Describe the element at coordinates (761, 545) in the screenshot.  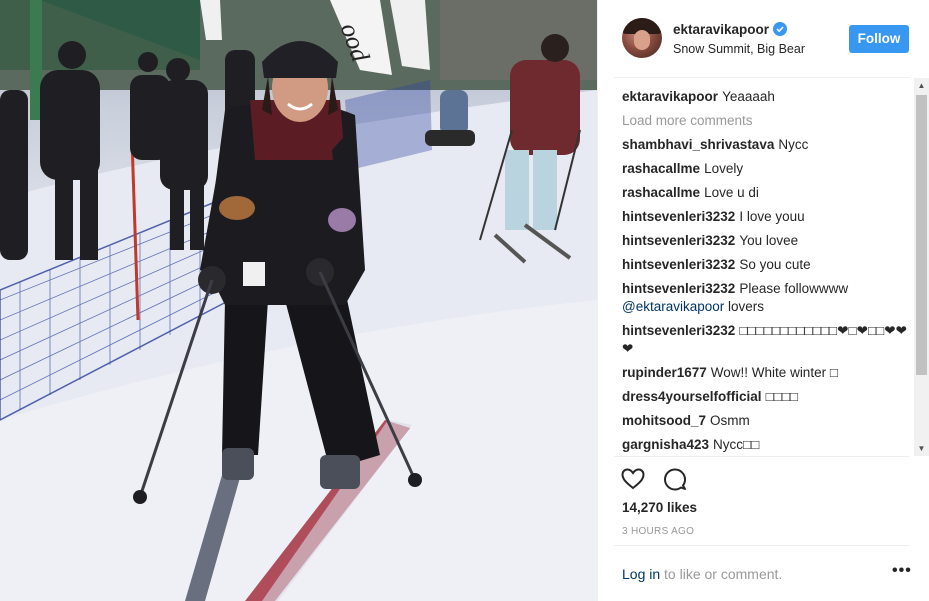
I see `bottom-divider` at that location.